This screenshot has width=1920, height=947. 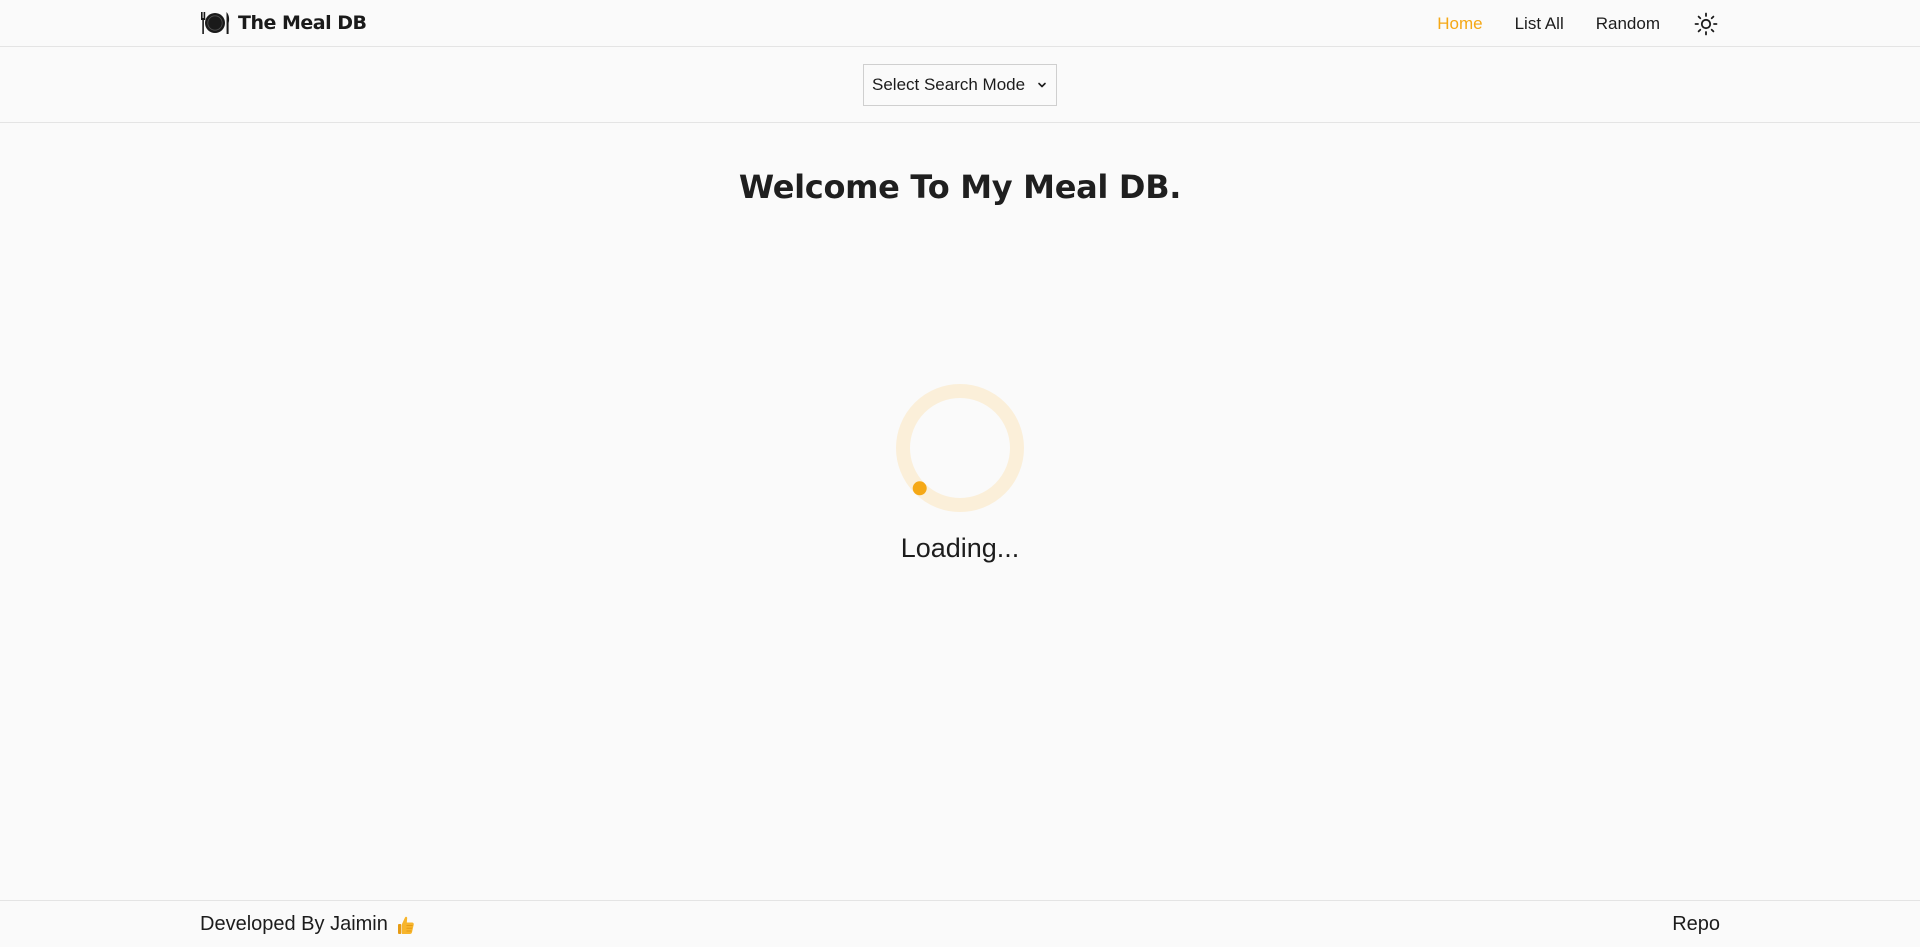 I want to click on page-title: Welcome To My Meal DB., so click(x=960, y=187).